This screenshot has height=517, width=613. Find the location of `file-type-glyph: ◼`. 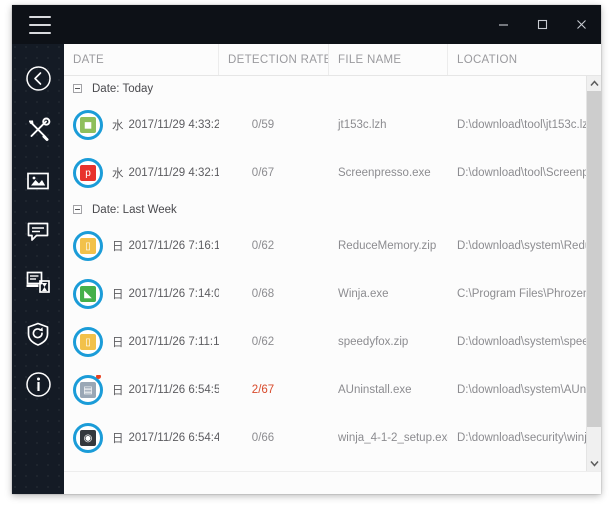

file-type-glyph: ◼ is located at coordinates (88, 125).